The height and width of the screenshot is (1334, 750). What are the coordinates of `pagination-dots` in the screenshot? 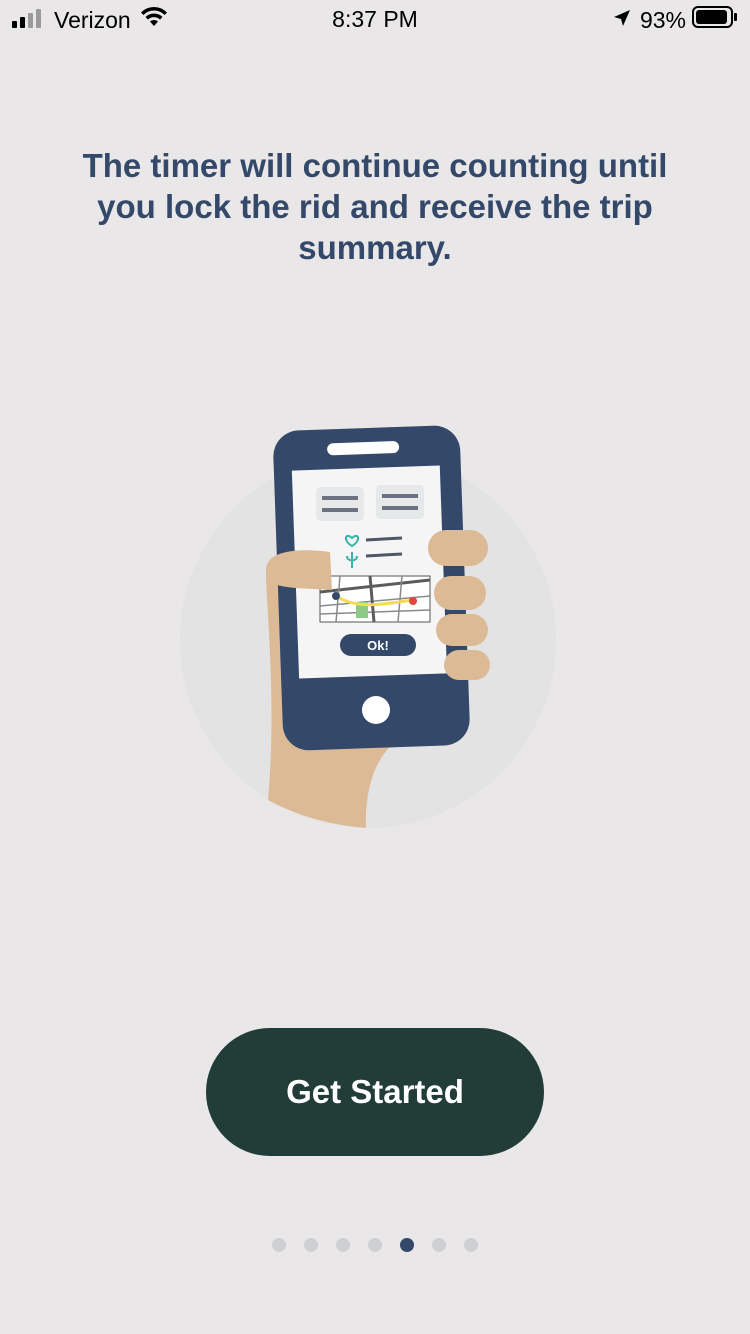 It's located at (375, 1245).